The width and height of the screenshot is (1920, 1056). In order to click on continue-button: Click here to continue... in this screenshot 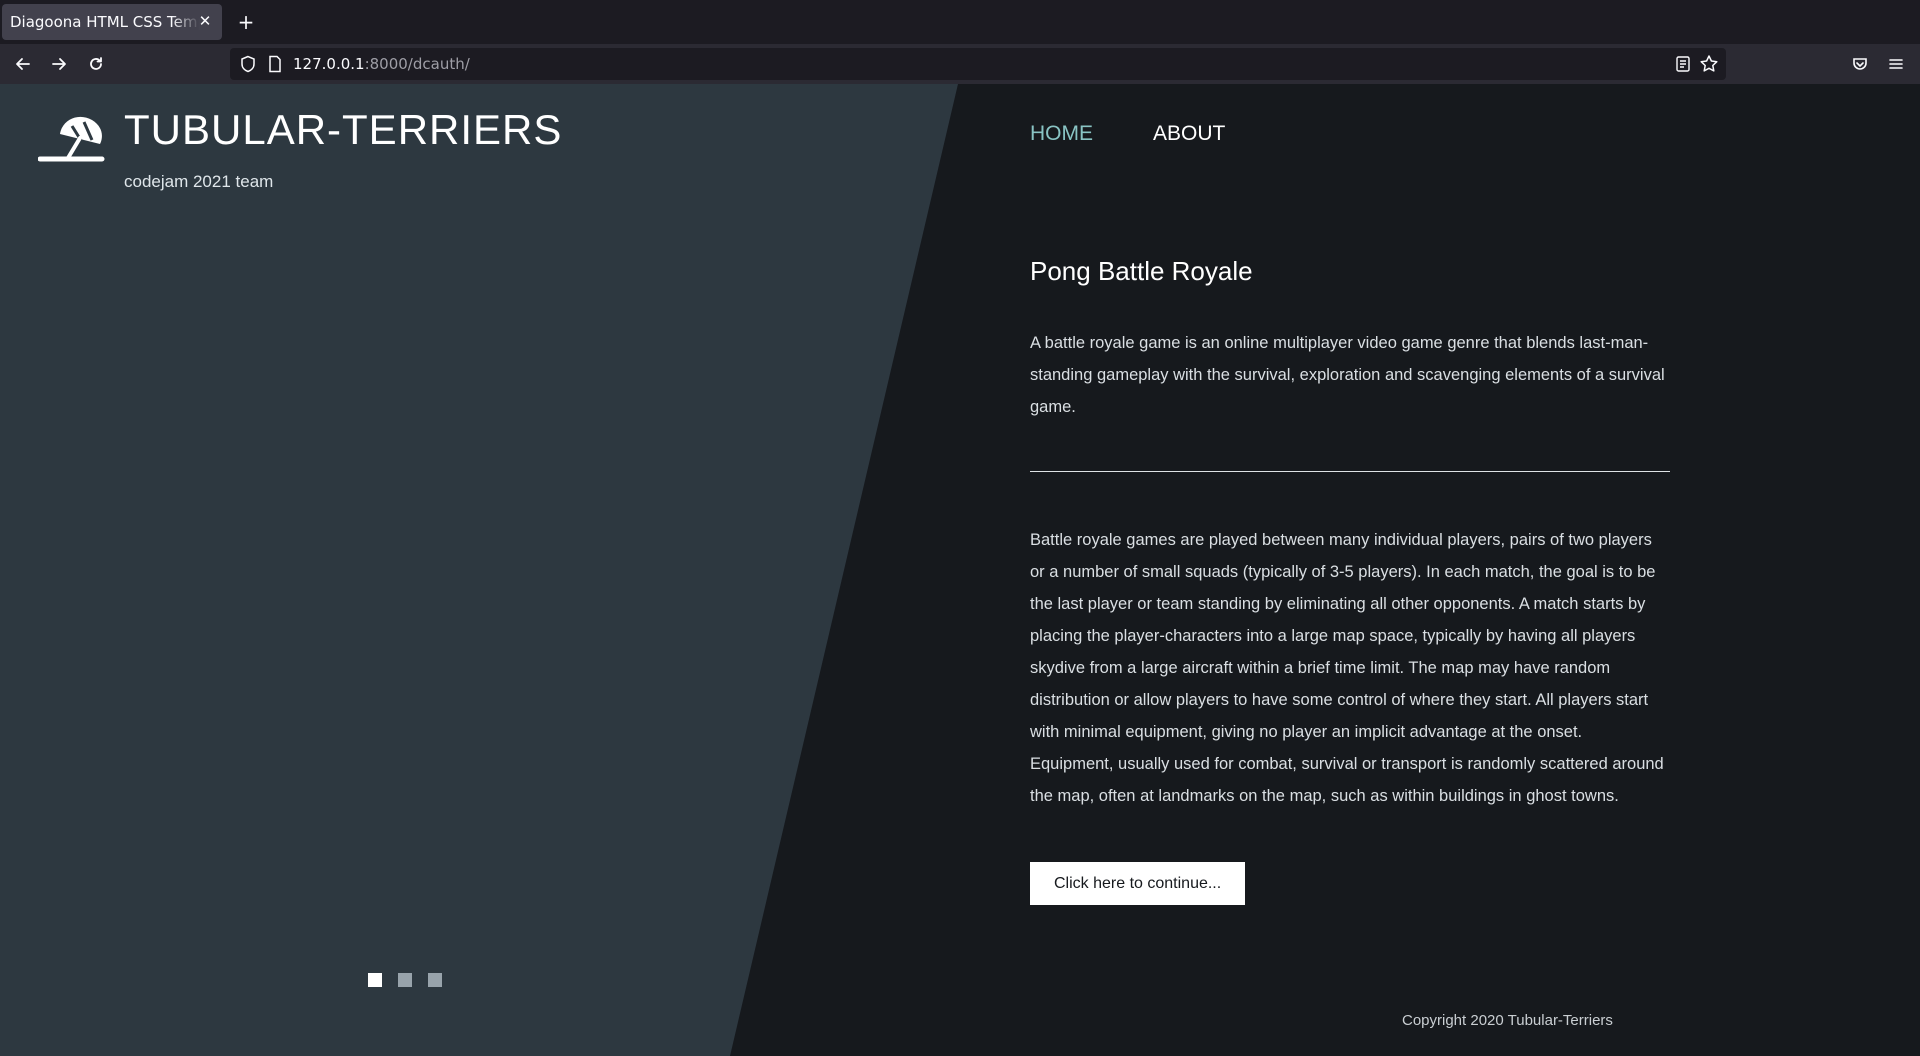, I will do `click(1138, 883)`.